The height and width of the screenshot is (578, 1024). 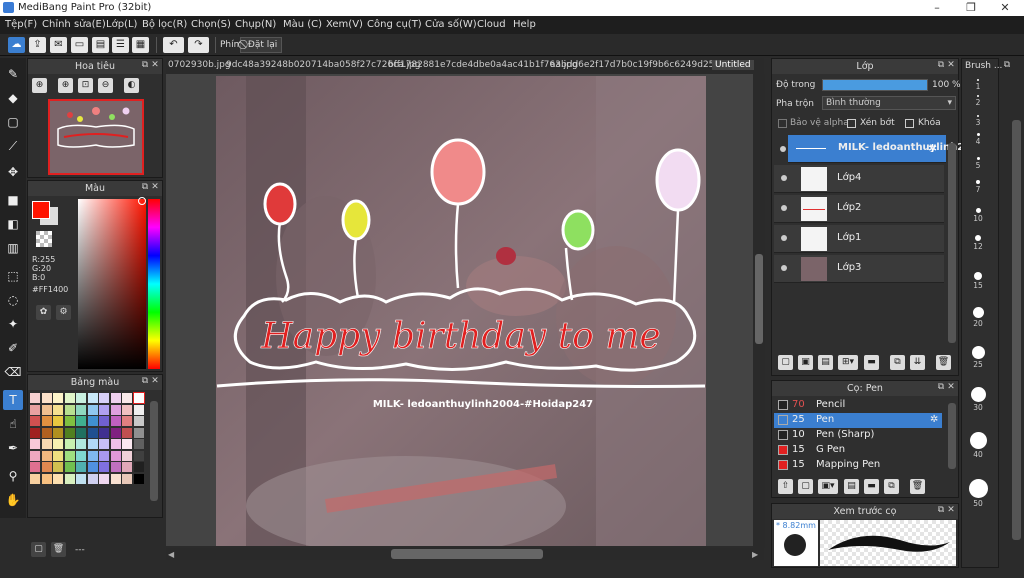 What do you see at coordinates (825, 362) in the screenshot?
I see `new-1bit-layer-icon: ▤` at bounding box center [825, 362].